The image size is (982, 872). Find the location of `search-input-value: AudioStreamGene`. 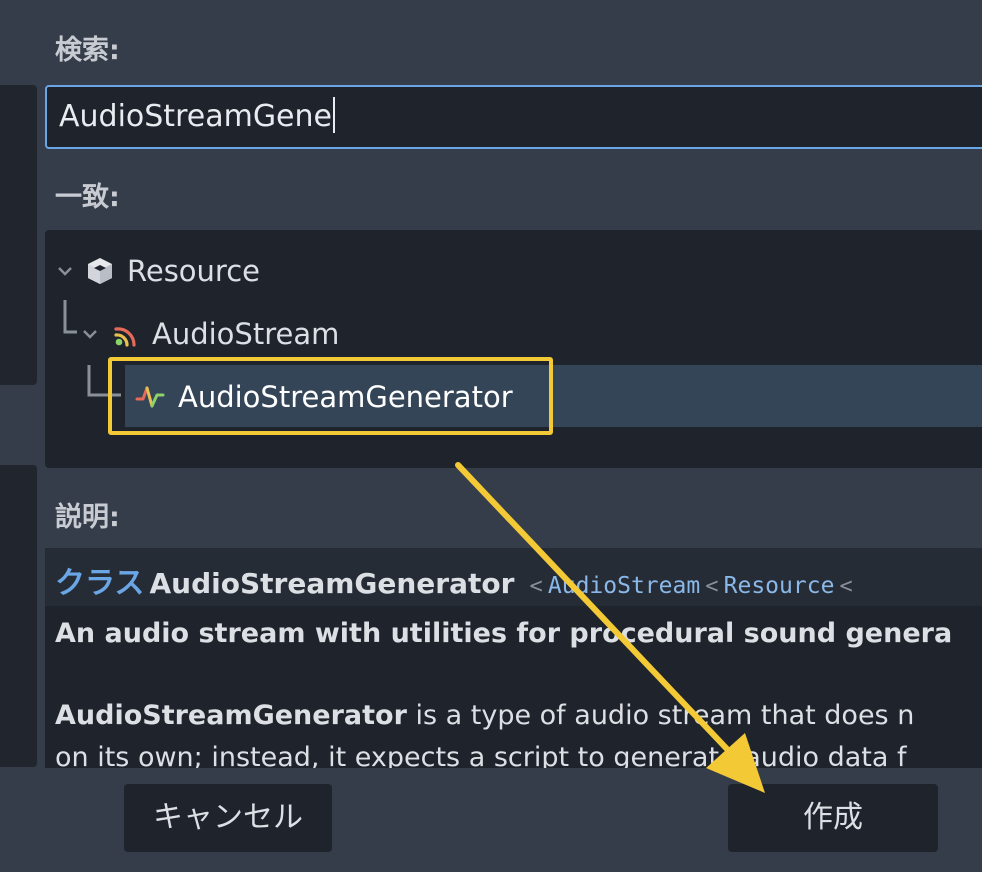

search-input-value: AudioStreamGene is located at coordinates (195, 116).